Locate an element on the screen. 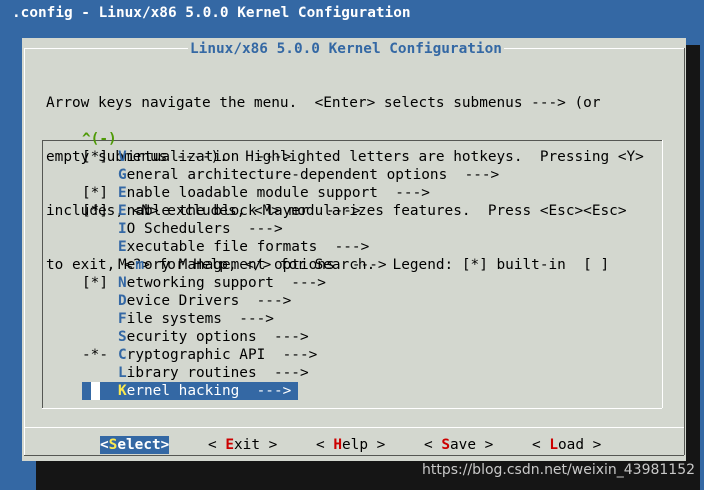 The image size is (704, 490). menu-item-label: ibrary routines ---> is located at coordinates (217, 373).